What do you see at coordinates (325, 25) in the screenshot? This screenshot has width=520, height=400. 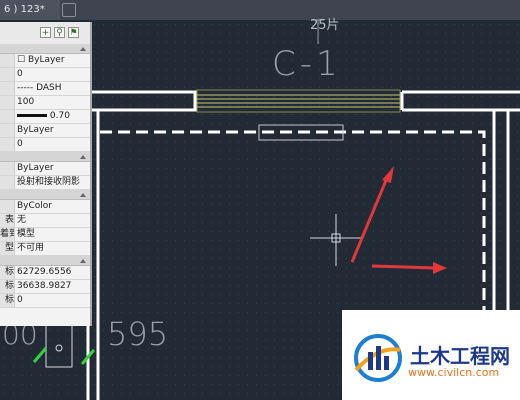 I see `label-quantity: 25片` at bounding box center [325, 25].